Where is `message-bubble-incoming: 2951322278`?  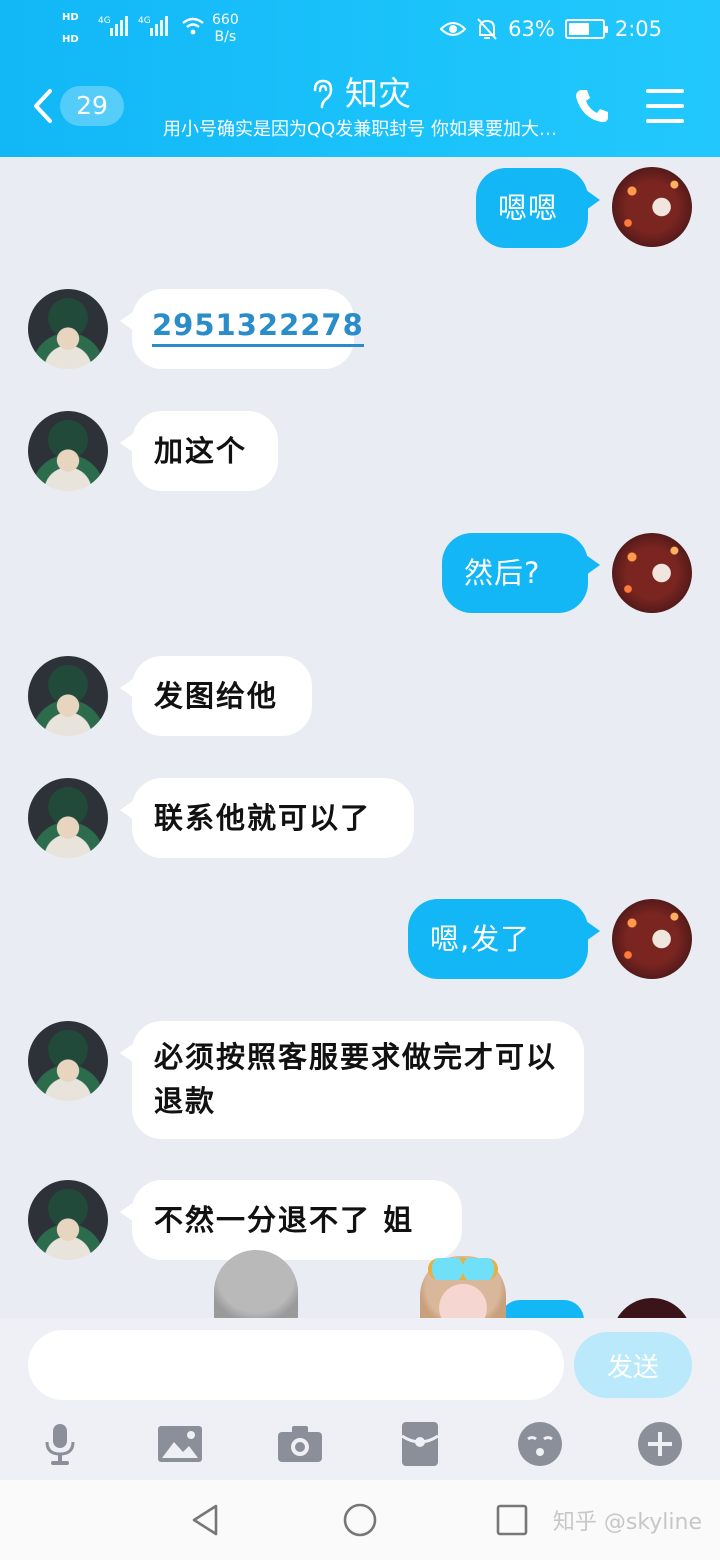
message-bubble-incoming: 2951322278 is located at coordinates (242, 329).